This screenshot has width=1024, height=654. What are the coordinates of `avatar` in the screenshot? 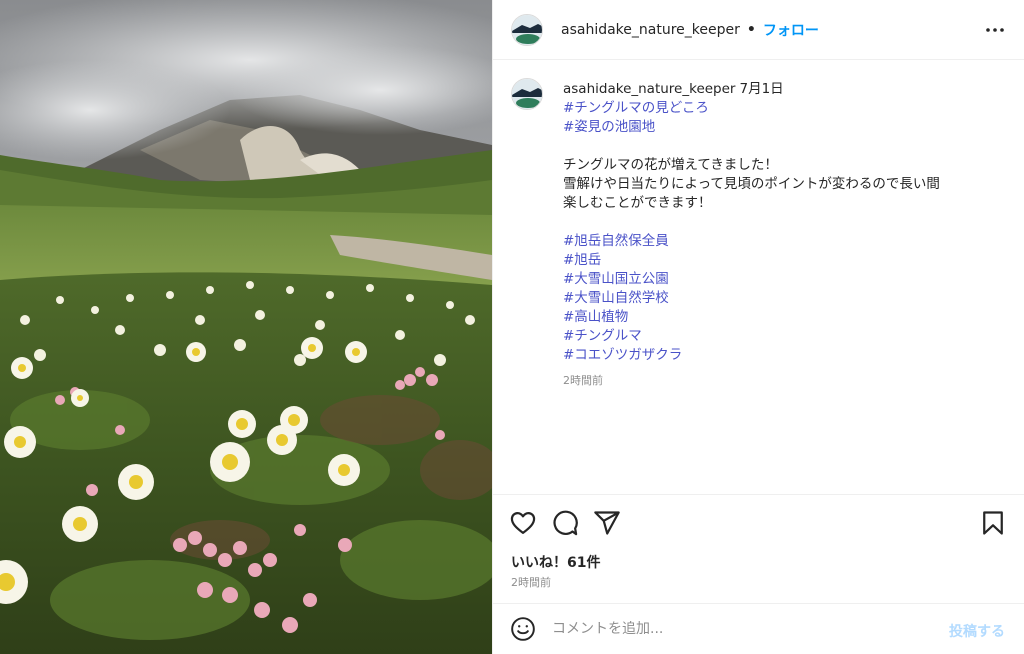 It's located at (527, 29).